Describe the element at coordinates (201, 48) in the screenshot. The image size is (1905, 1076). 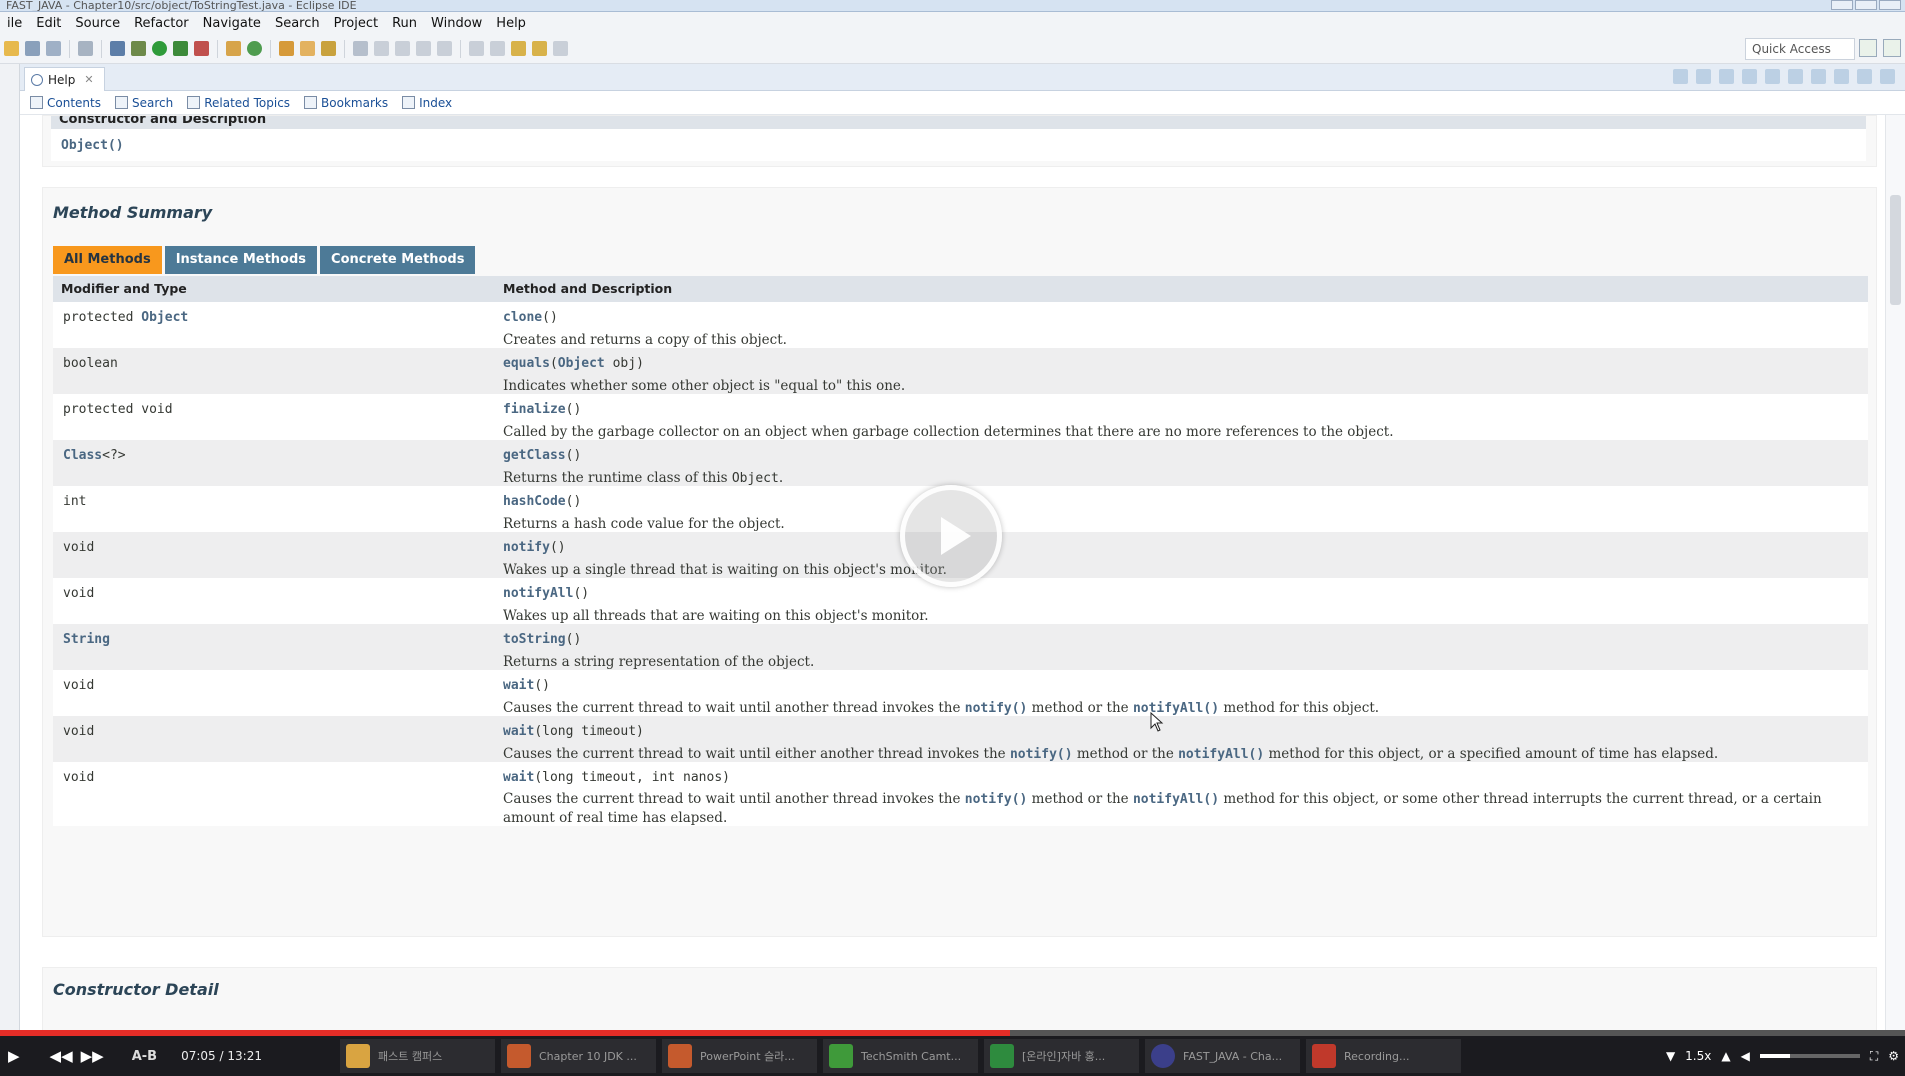
I see `external-tools-icon` at that location.